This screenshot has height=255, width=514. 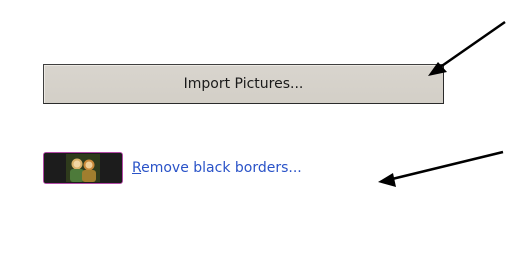 I want to click on arrow-to-import-button, so click(x=467, y=48).